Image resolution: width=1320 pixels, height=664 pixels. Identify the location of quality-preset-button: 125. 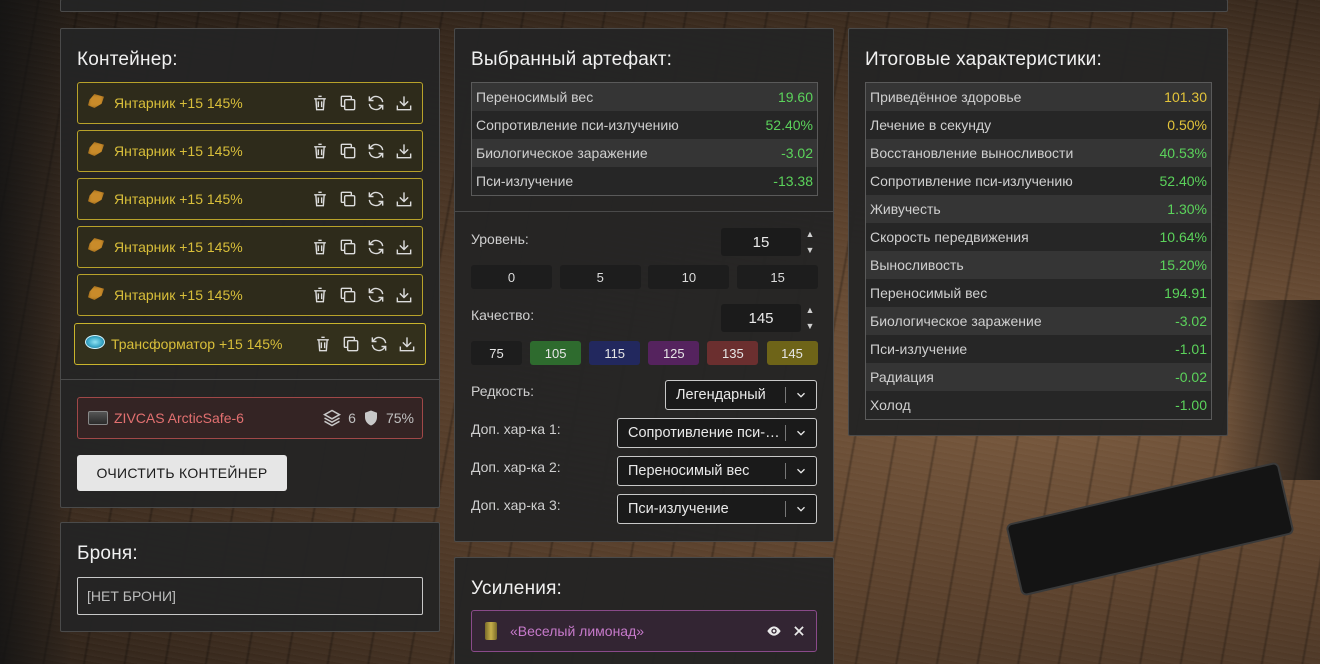
(674, 353).